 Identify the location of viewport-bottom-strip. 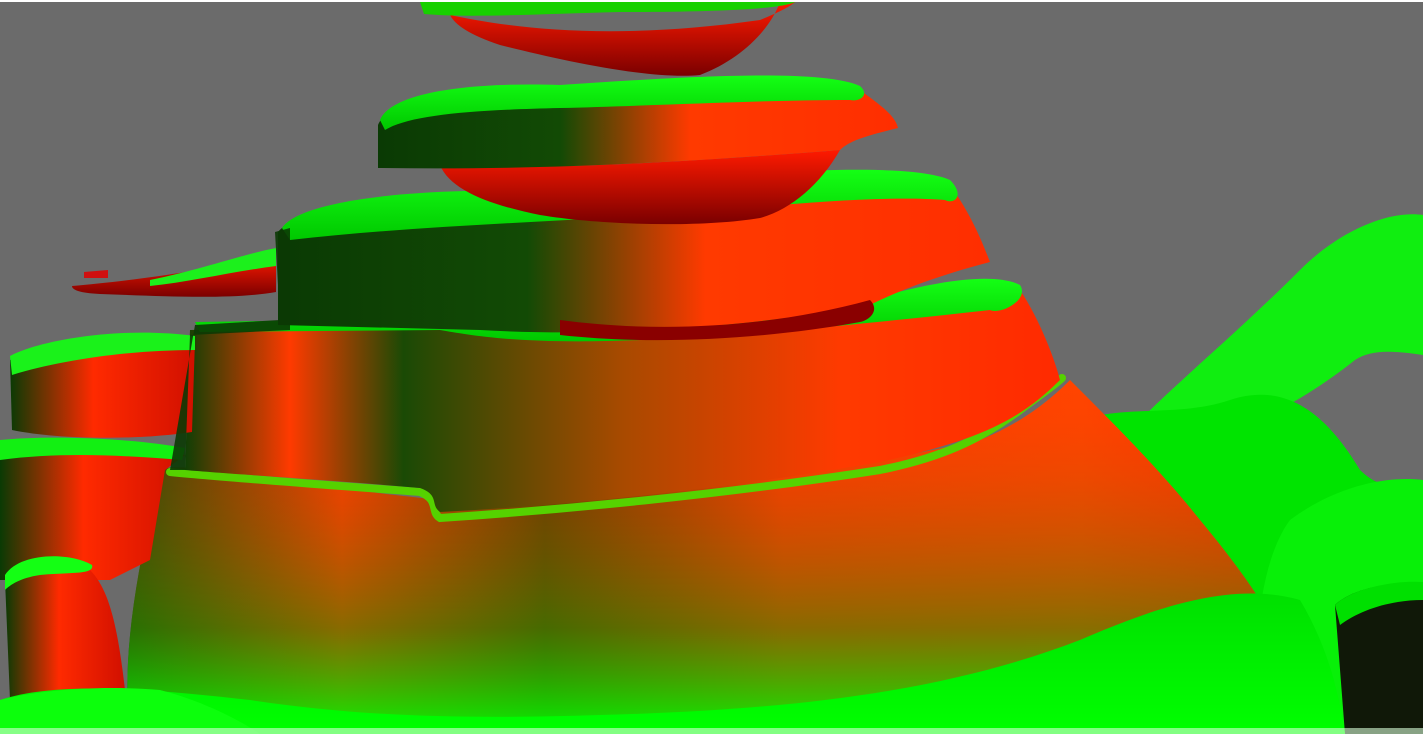
(711, 731).